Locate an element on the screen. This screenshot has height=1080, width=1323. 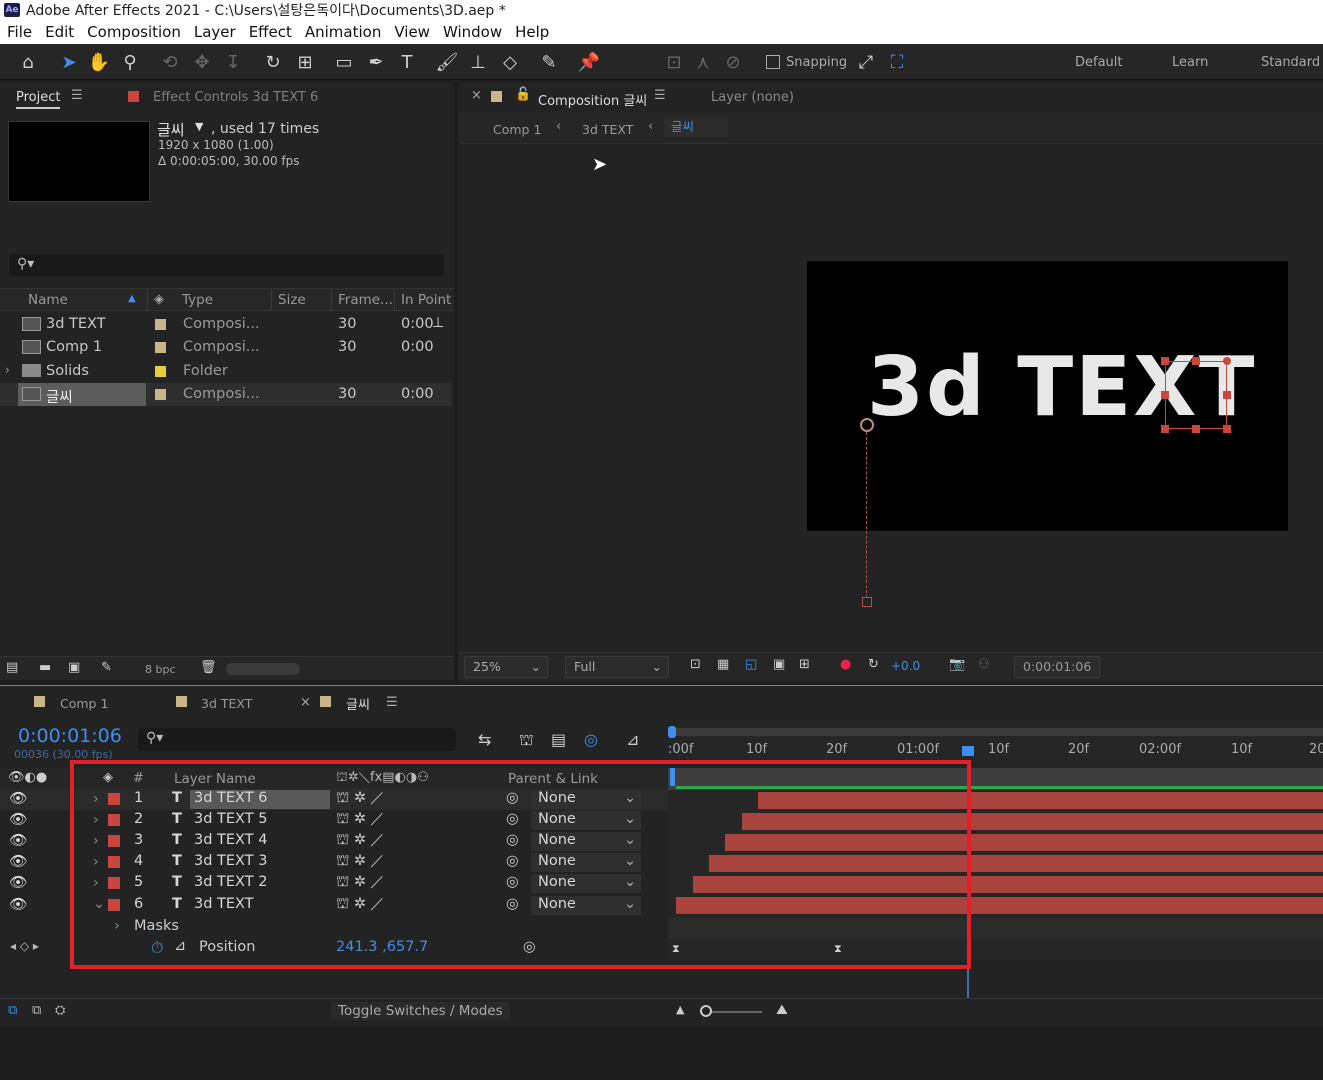
new-folder-icon: ▬ is located at coordinates (45, 667).